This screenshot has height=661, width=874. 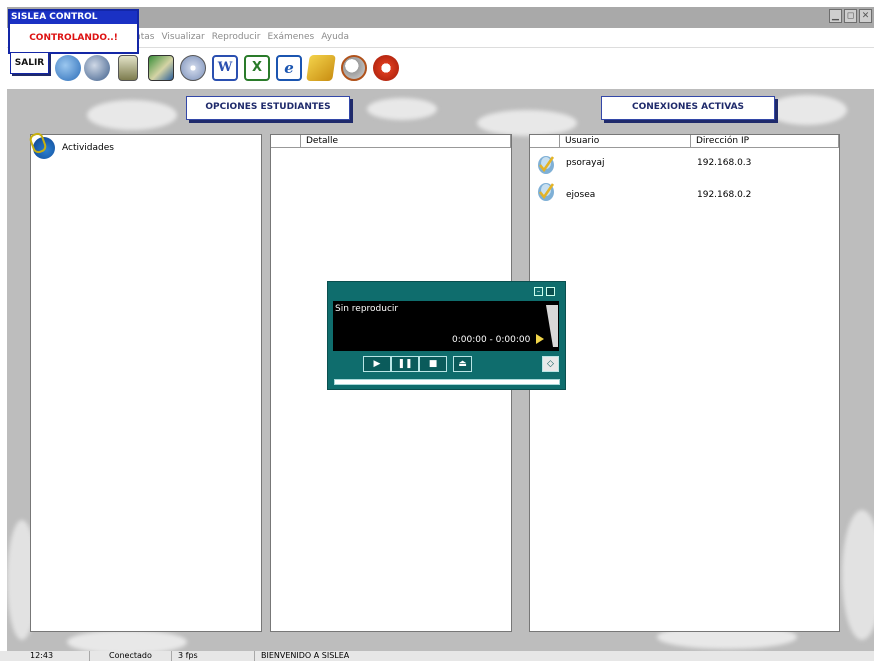 I want to click on maximize-icon: ◻, so click(x=850, y=16).